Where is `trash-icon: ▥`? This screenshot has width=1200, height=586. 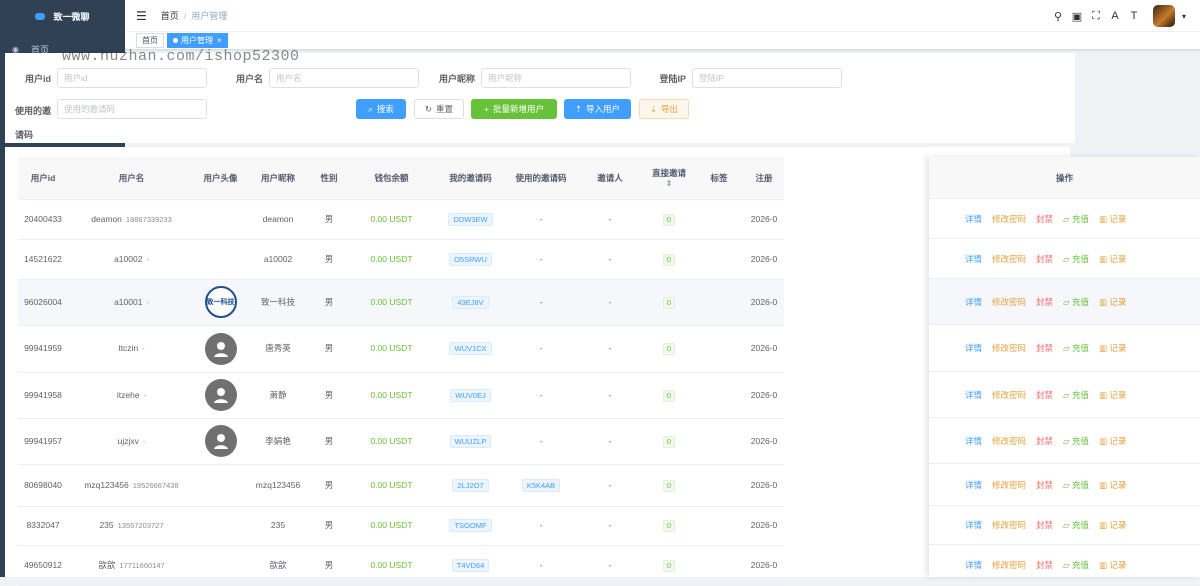
trash-icon: ▥ is located at coordinates (1104, 564).